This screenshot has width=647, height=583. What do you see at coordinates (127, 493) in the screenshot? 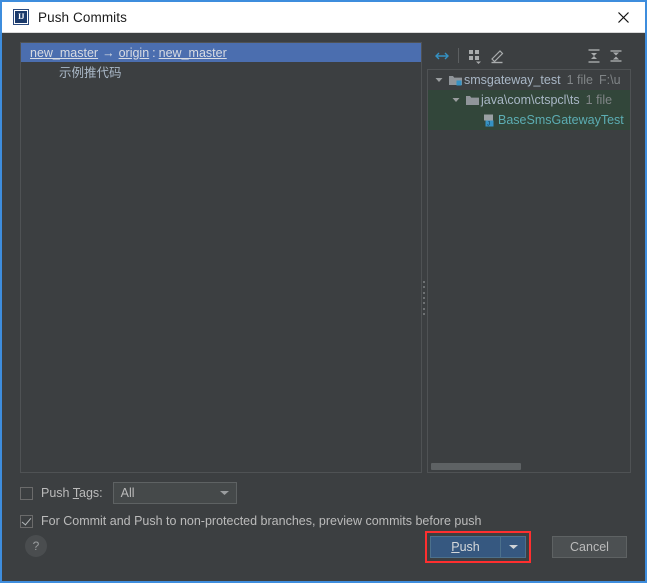
I see `push-tags-dropdown-value: All` at bounding box center [127, 493].